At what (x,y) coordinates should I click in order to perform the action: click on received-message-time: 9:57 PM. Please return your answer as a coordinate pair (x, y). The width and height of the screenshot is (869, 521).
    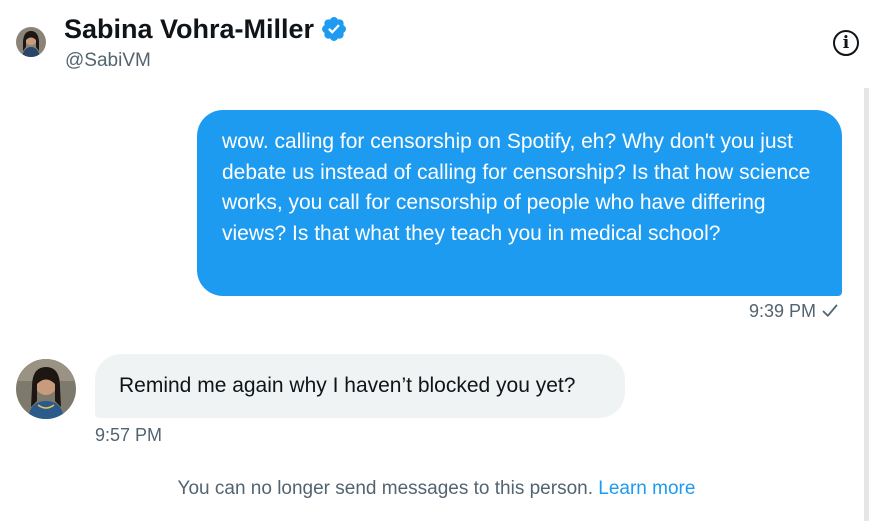
    Looking at the image, I should click on (129, 435).